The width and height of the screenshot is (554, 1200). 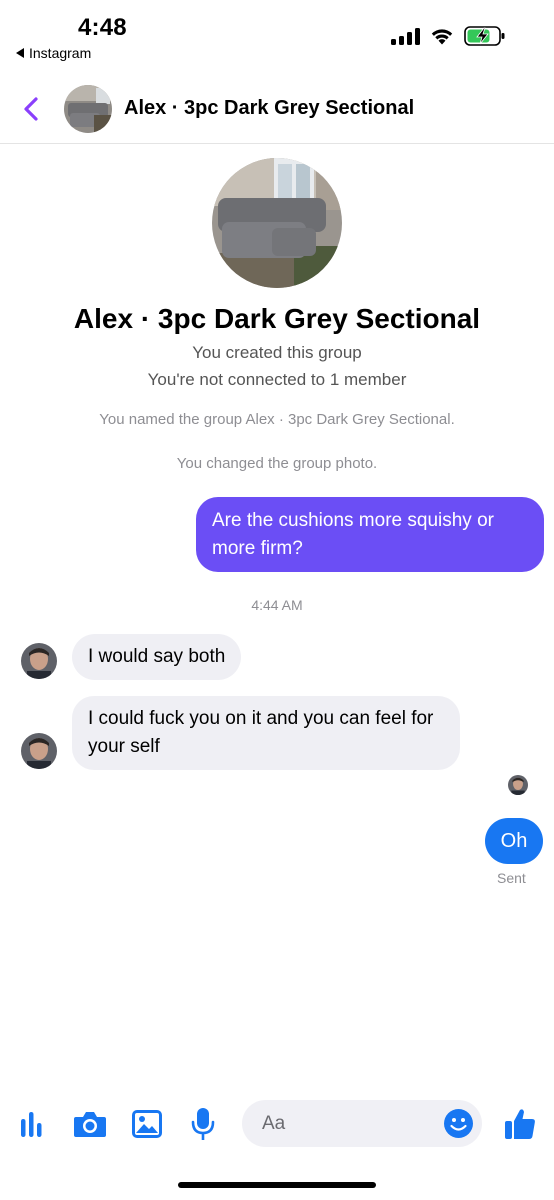 I want to click on battery-charging-icon, so click(x=484, y=36).